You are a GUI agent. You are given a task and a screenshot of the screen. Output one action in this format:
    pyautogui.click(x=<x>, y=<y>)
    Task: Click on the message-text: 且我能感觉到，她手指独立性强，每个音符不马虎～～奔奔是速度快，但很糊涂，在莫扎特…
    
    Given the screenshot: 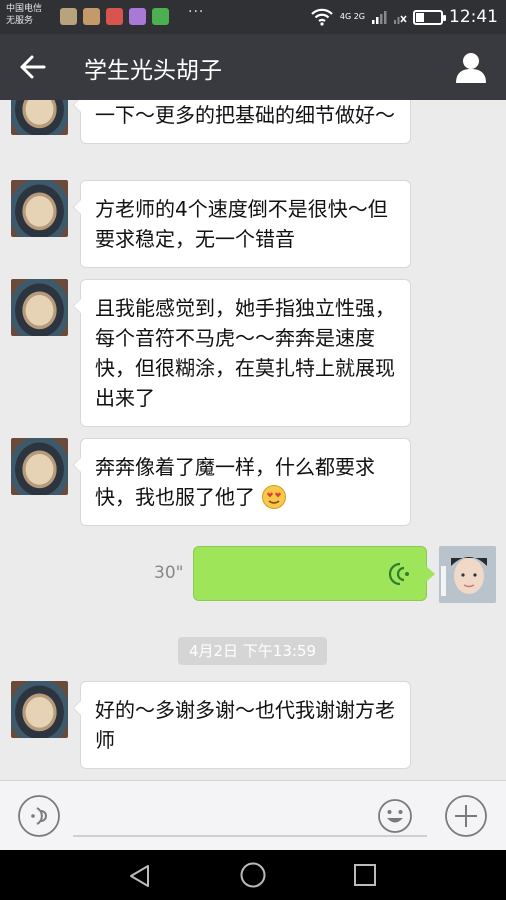 What is the action you would take?
    pyautogui.click(x=245, y=353)
    